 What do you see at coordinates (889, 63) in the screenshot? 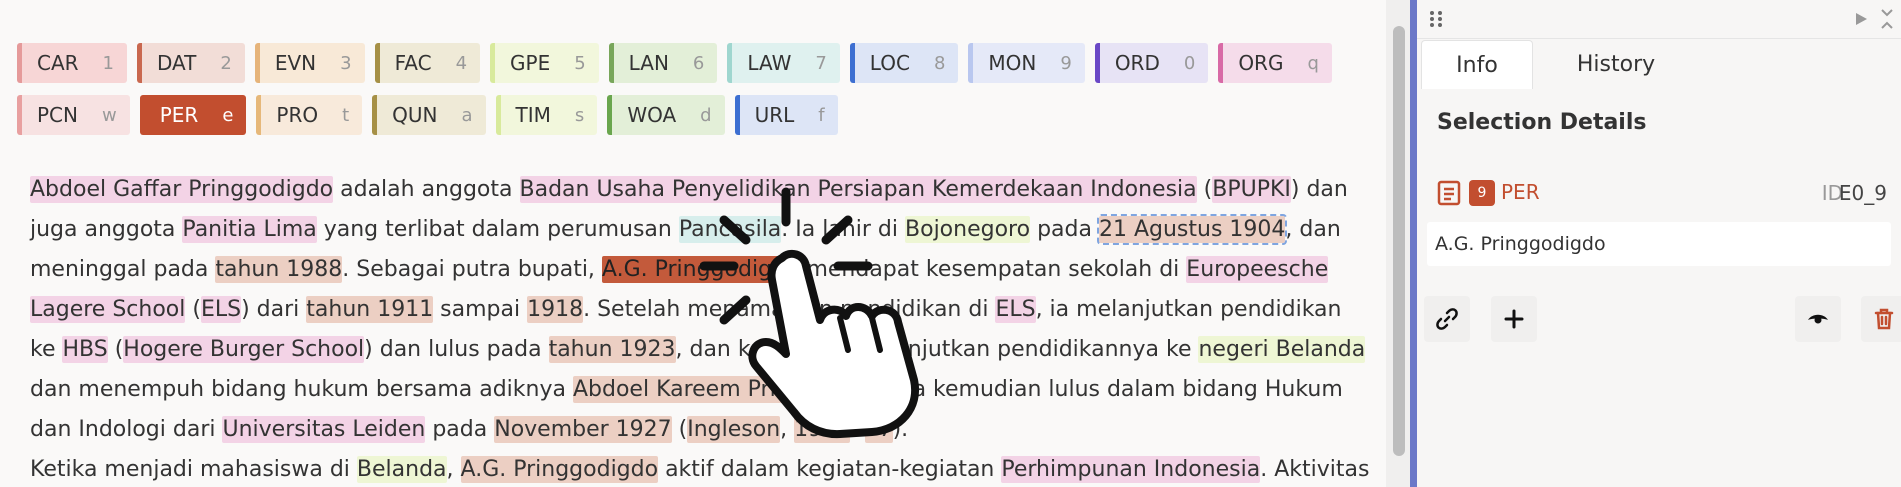
I see `label-name: LOC` at bounding box center [889, 63].